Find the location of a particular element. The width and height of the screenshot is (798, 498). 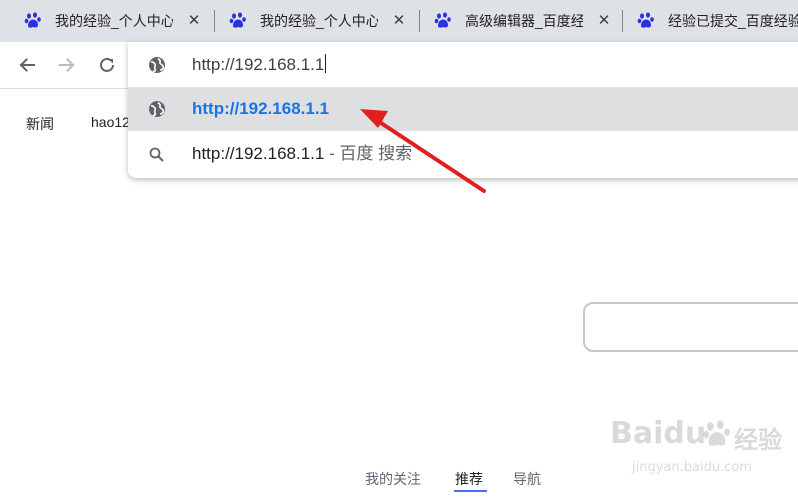

address-input: http://192.168.1.1 is located at coordinates (259, 64).